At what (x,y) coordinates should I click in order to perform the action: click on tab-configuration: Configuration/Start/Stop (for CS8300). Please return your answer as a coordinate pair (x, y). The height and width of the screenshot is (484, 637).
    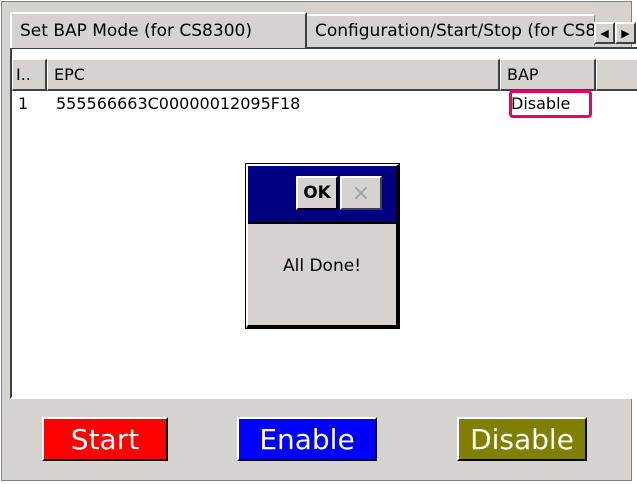
    Looking at the image, I should click on (451, 30).